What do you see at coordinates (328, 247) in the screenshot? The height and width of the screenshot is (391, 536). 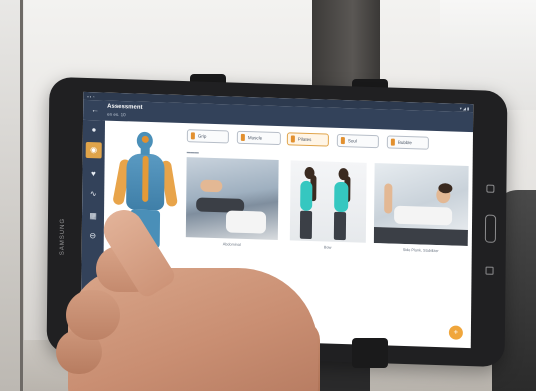 I see `card-caption: Bow` at bounding box center [328, 247].